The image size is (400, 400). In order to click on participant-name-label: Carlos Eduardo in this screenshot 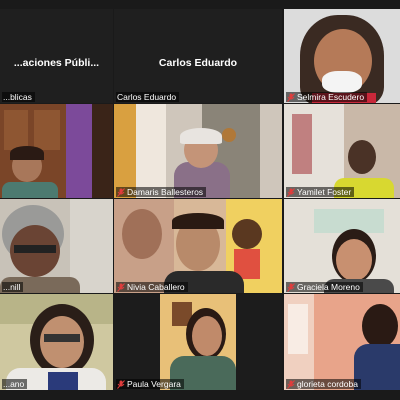, I will do `click(148, 97)`.